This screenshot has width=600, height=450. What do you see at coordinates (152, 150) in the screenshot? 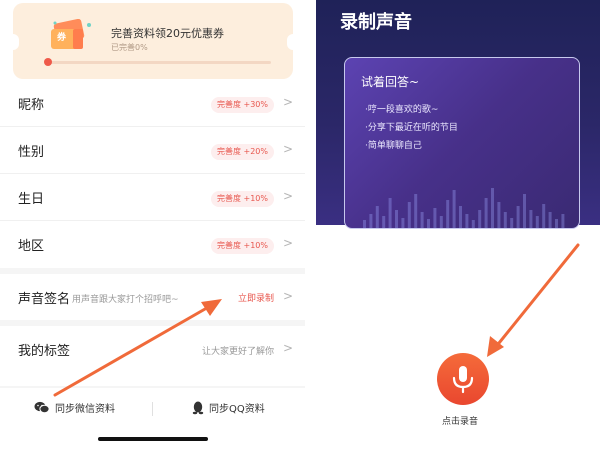
I see `row-gender: 性别 完善度 +20% >` at bounding box center [152, 150].